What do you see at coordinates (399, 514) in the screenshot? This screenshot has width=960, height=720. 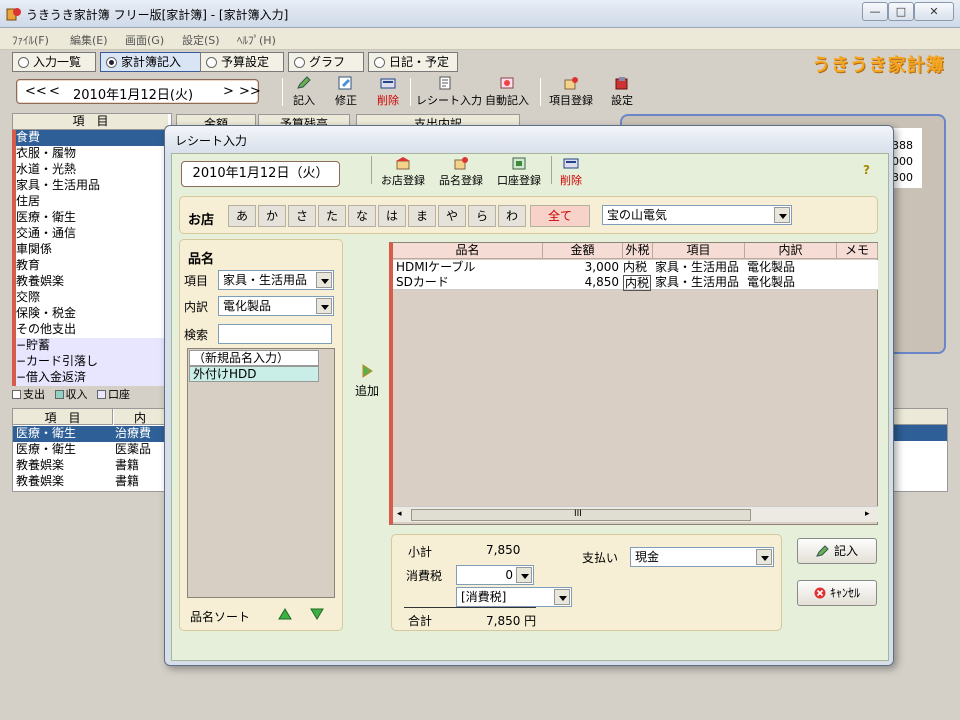 I see `scroll-left-icon: ◂` at bounding box center [399, 514].